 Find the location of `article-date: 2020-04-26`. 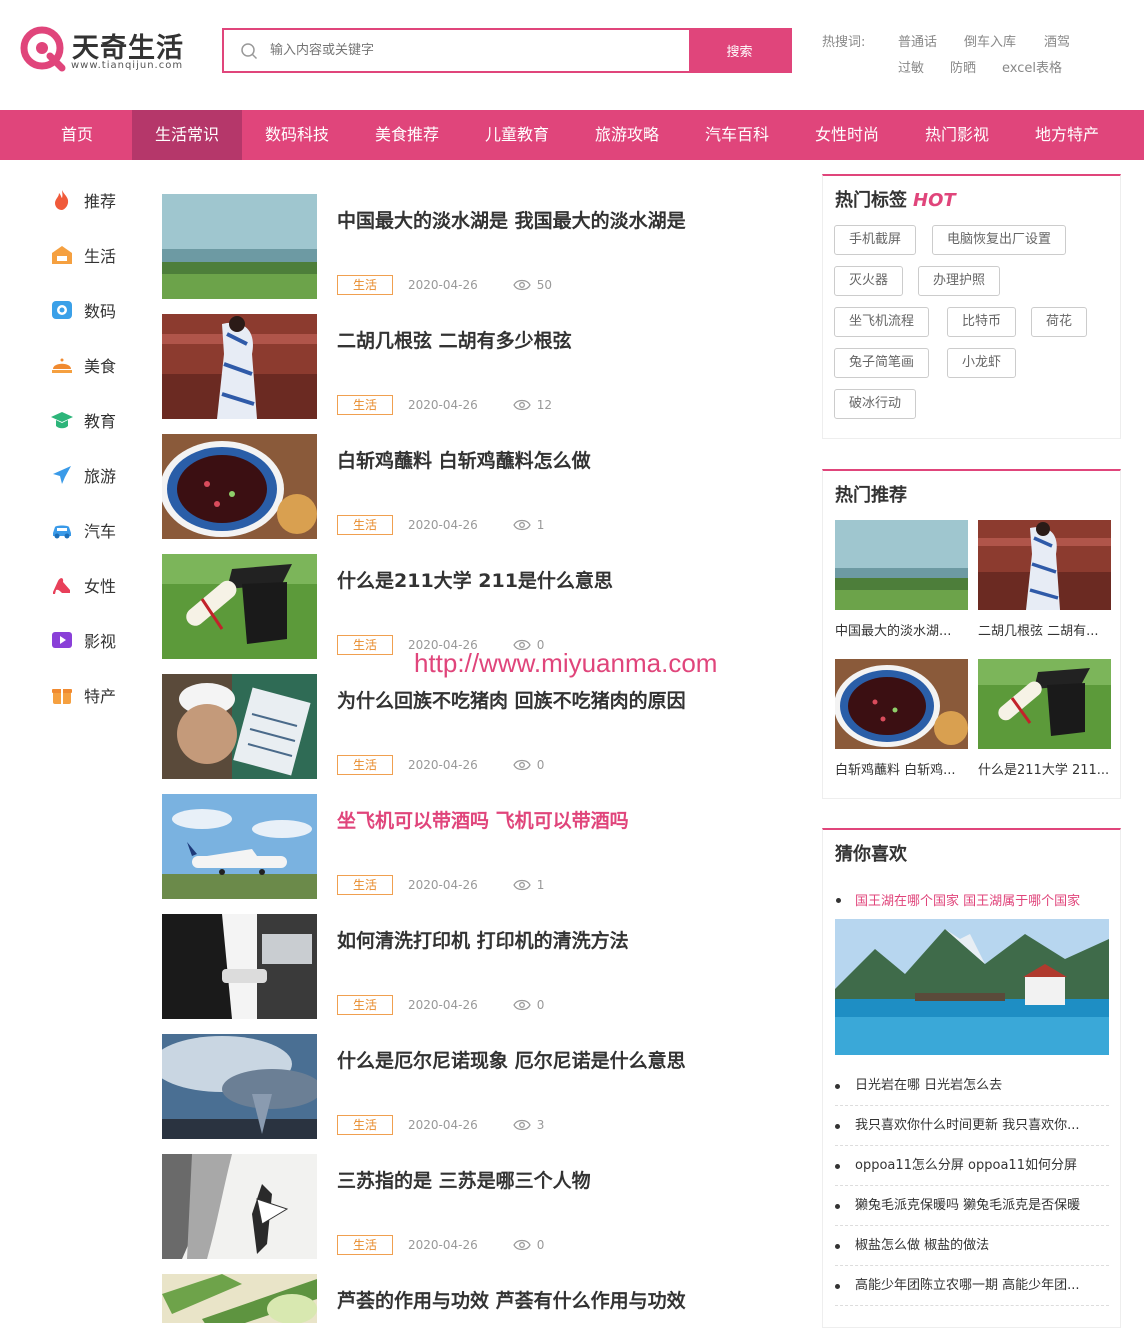

article-date: 2020-04-26 is located at coordinates (443, 885).